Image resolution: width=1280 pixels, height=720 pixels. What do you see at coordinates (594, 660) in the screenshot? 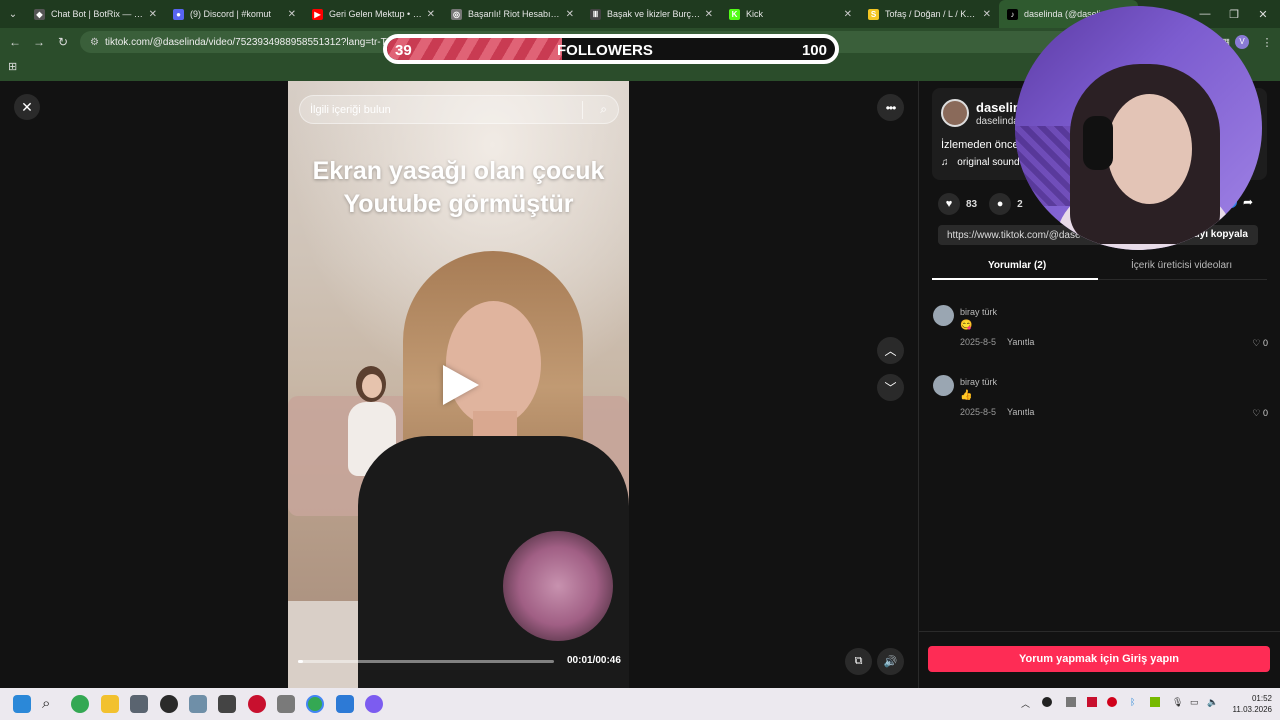
I see `video-time: 00:01/00:46` at bounding box center [594, 660].